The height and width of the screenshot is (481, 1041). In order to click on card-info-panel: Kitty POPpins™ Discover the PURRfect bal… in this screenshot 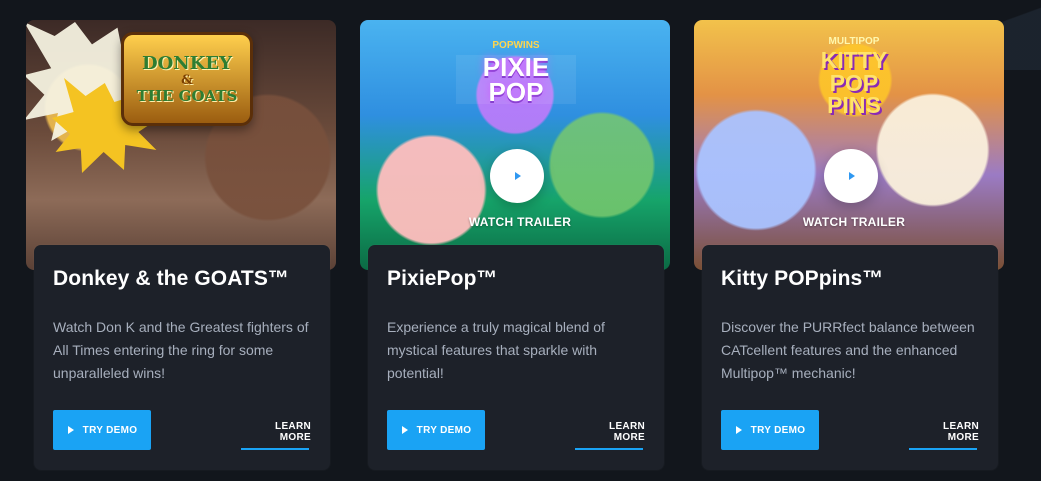, I will do `click(850, 357)`.